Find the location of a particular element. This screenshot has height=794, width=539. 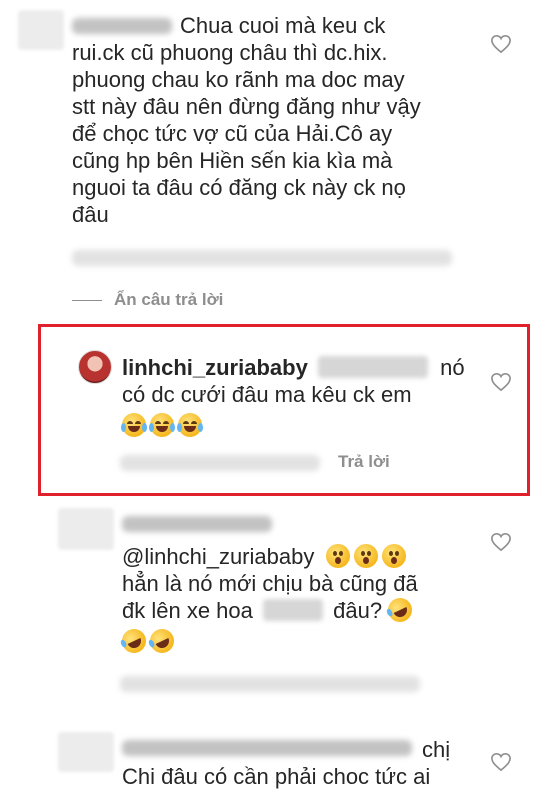

comment-line: nguoi ta đâu có đăng ck này ck nọ is located at coordinates (239, 187).